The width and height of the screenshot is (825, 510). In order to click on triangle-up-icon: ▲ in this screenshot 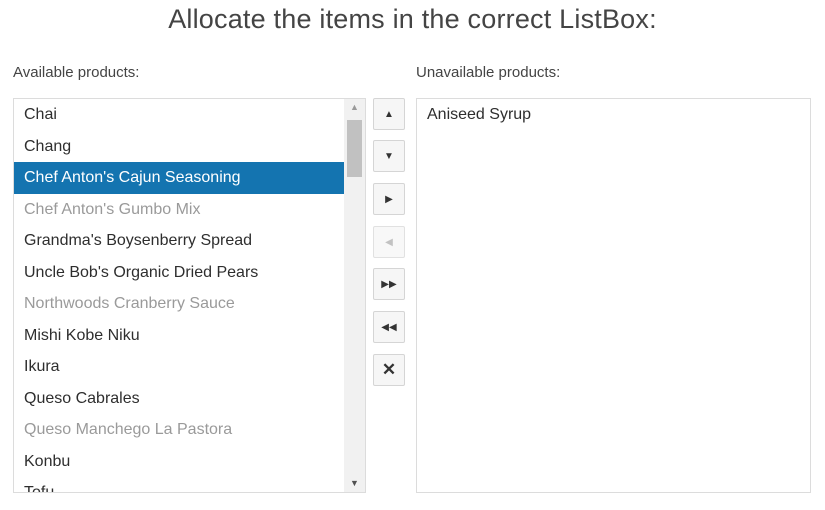, I will do `click(389, 114)`.